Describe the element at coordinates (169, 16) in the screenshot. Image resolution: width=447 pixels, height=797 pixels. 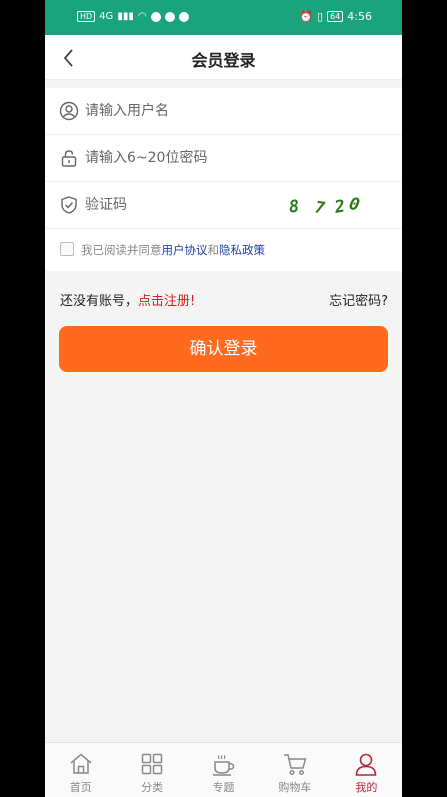
I see `app-icon` at that location.